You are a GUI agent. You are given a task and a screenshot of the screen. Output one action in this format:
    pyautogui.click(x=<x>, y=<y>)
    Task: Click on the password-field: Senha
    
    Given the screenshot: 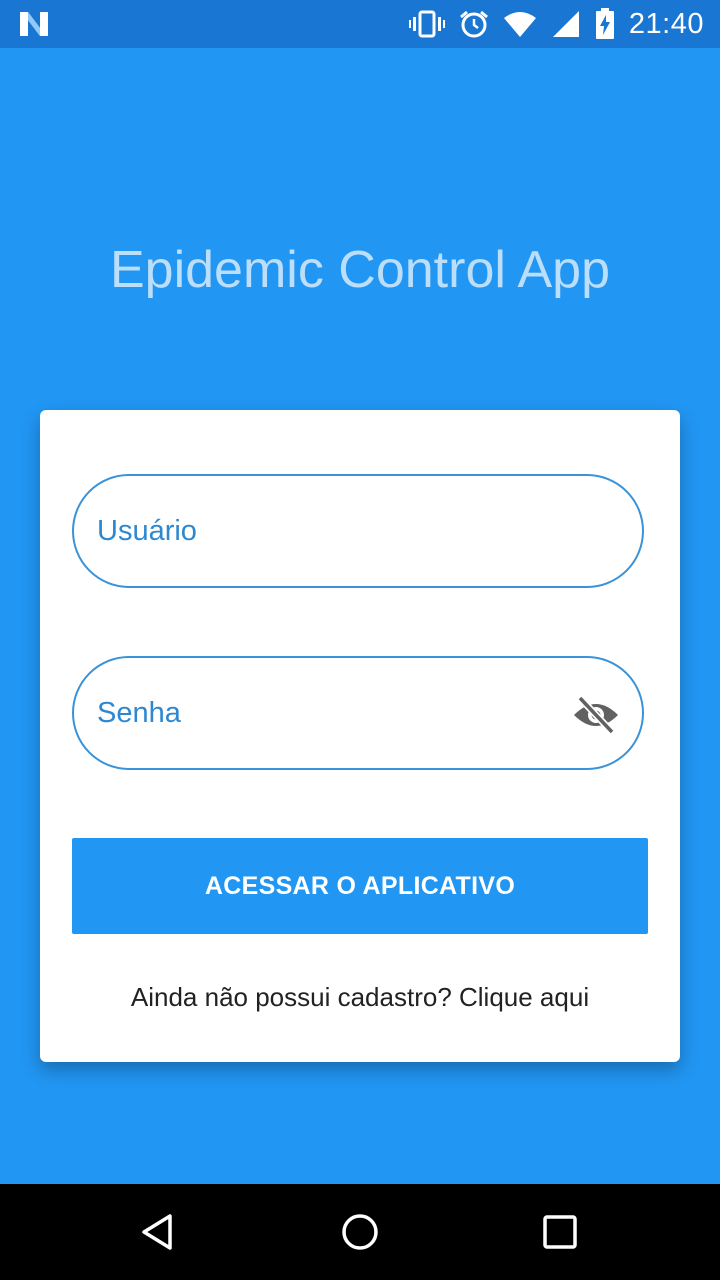 What is the action you would take?
    pyautogui.click(x=358, y=713)
    